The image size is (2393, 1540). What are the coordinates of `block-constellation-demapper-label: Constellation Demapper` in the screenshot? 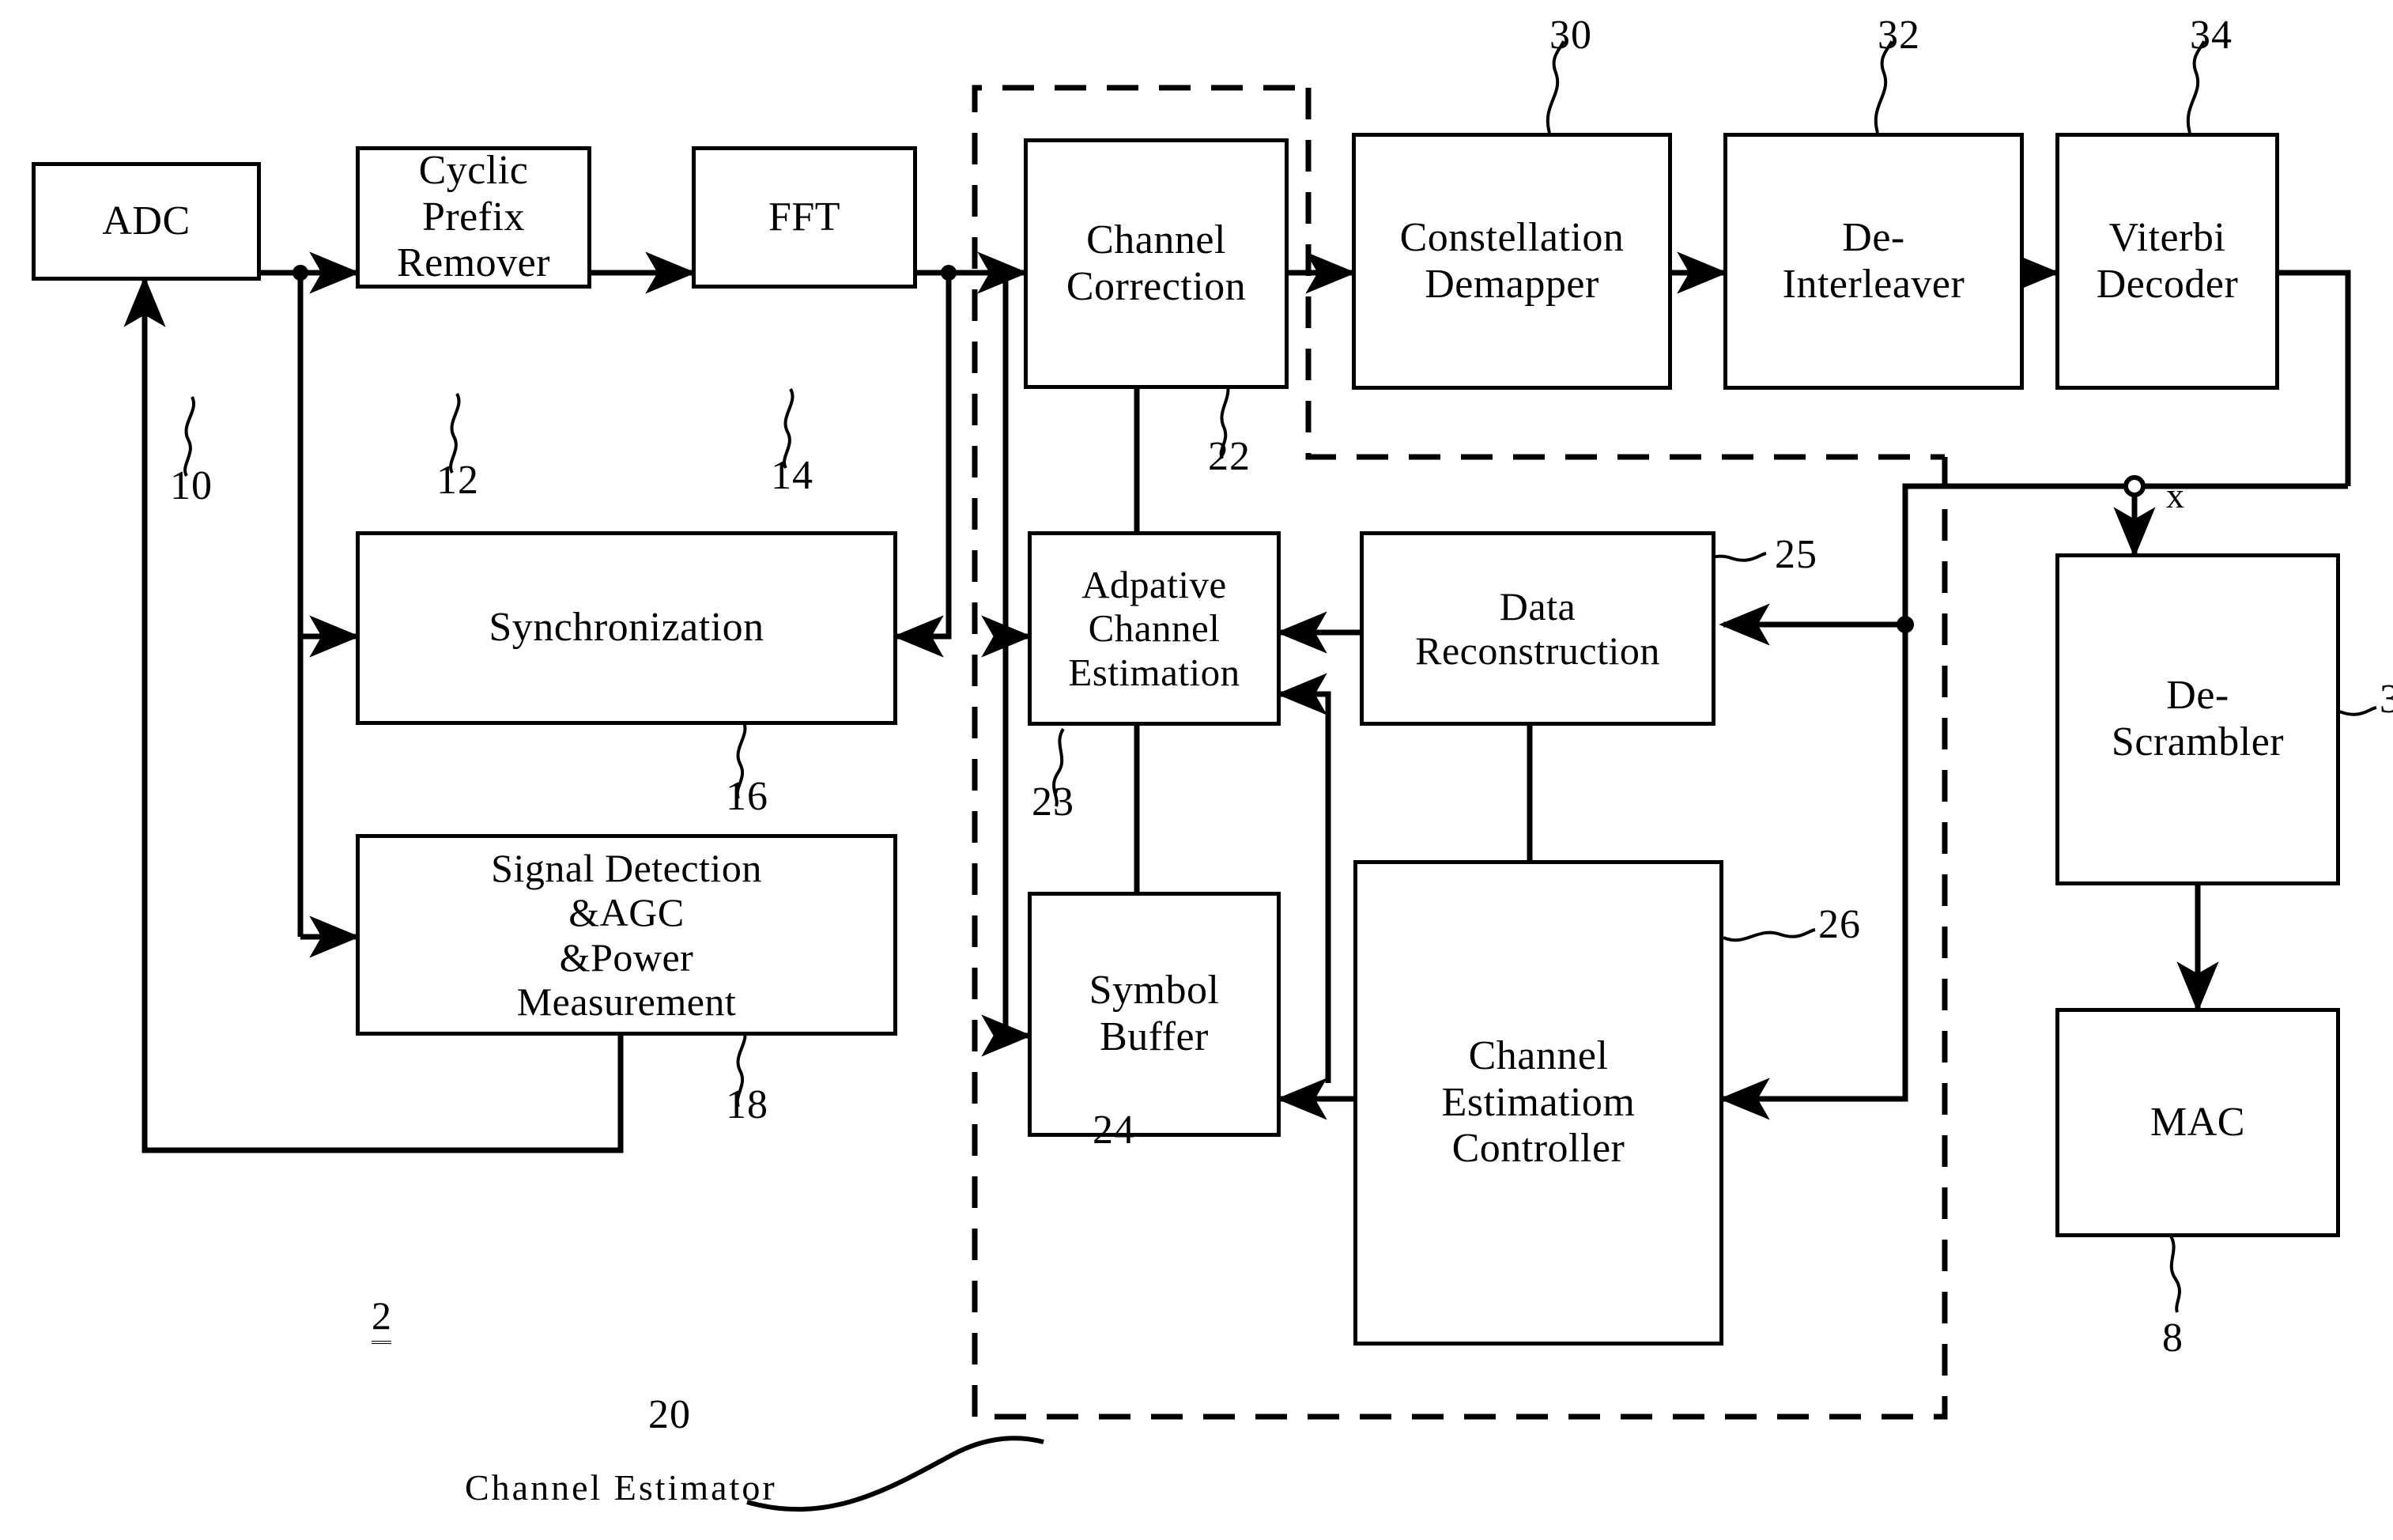 It's located at (1512, 260).